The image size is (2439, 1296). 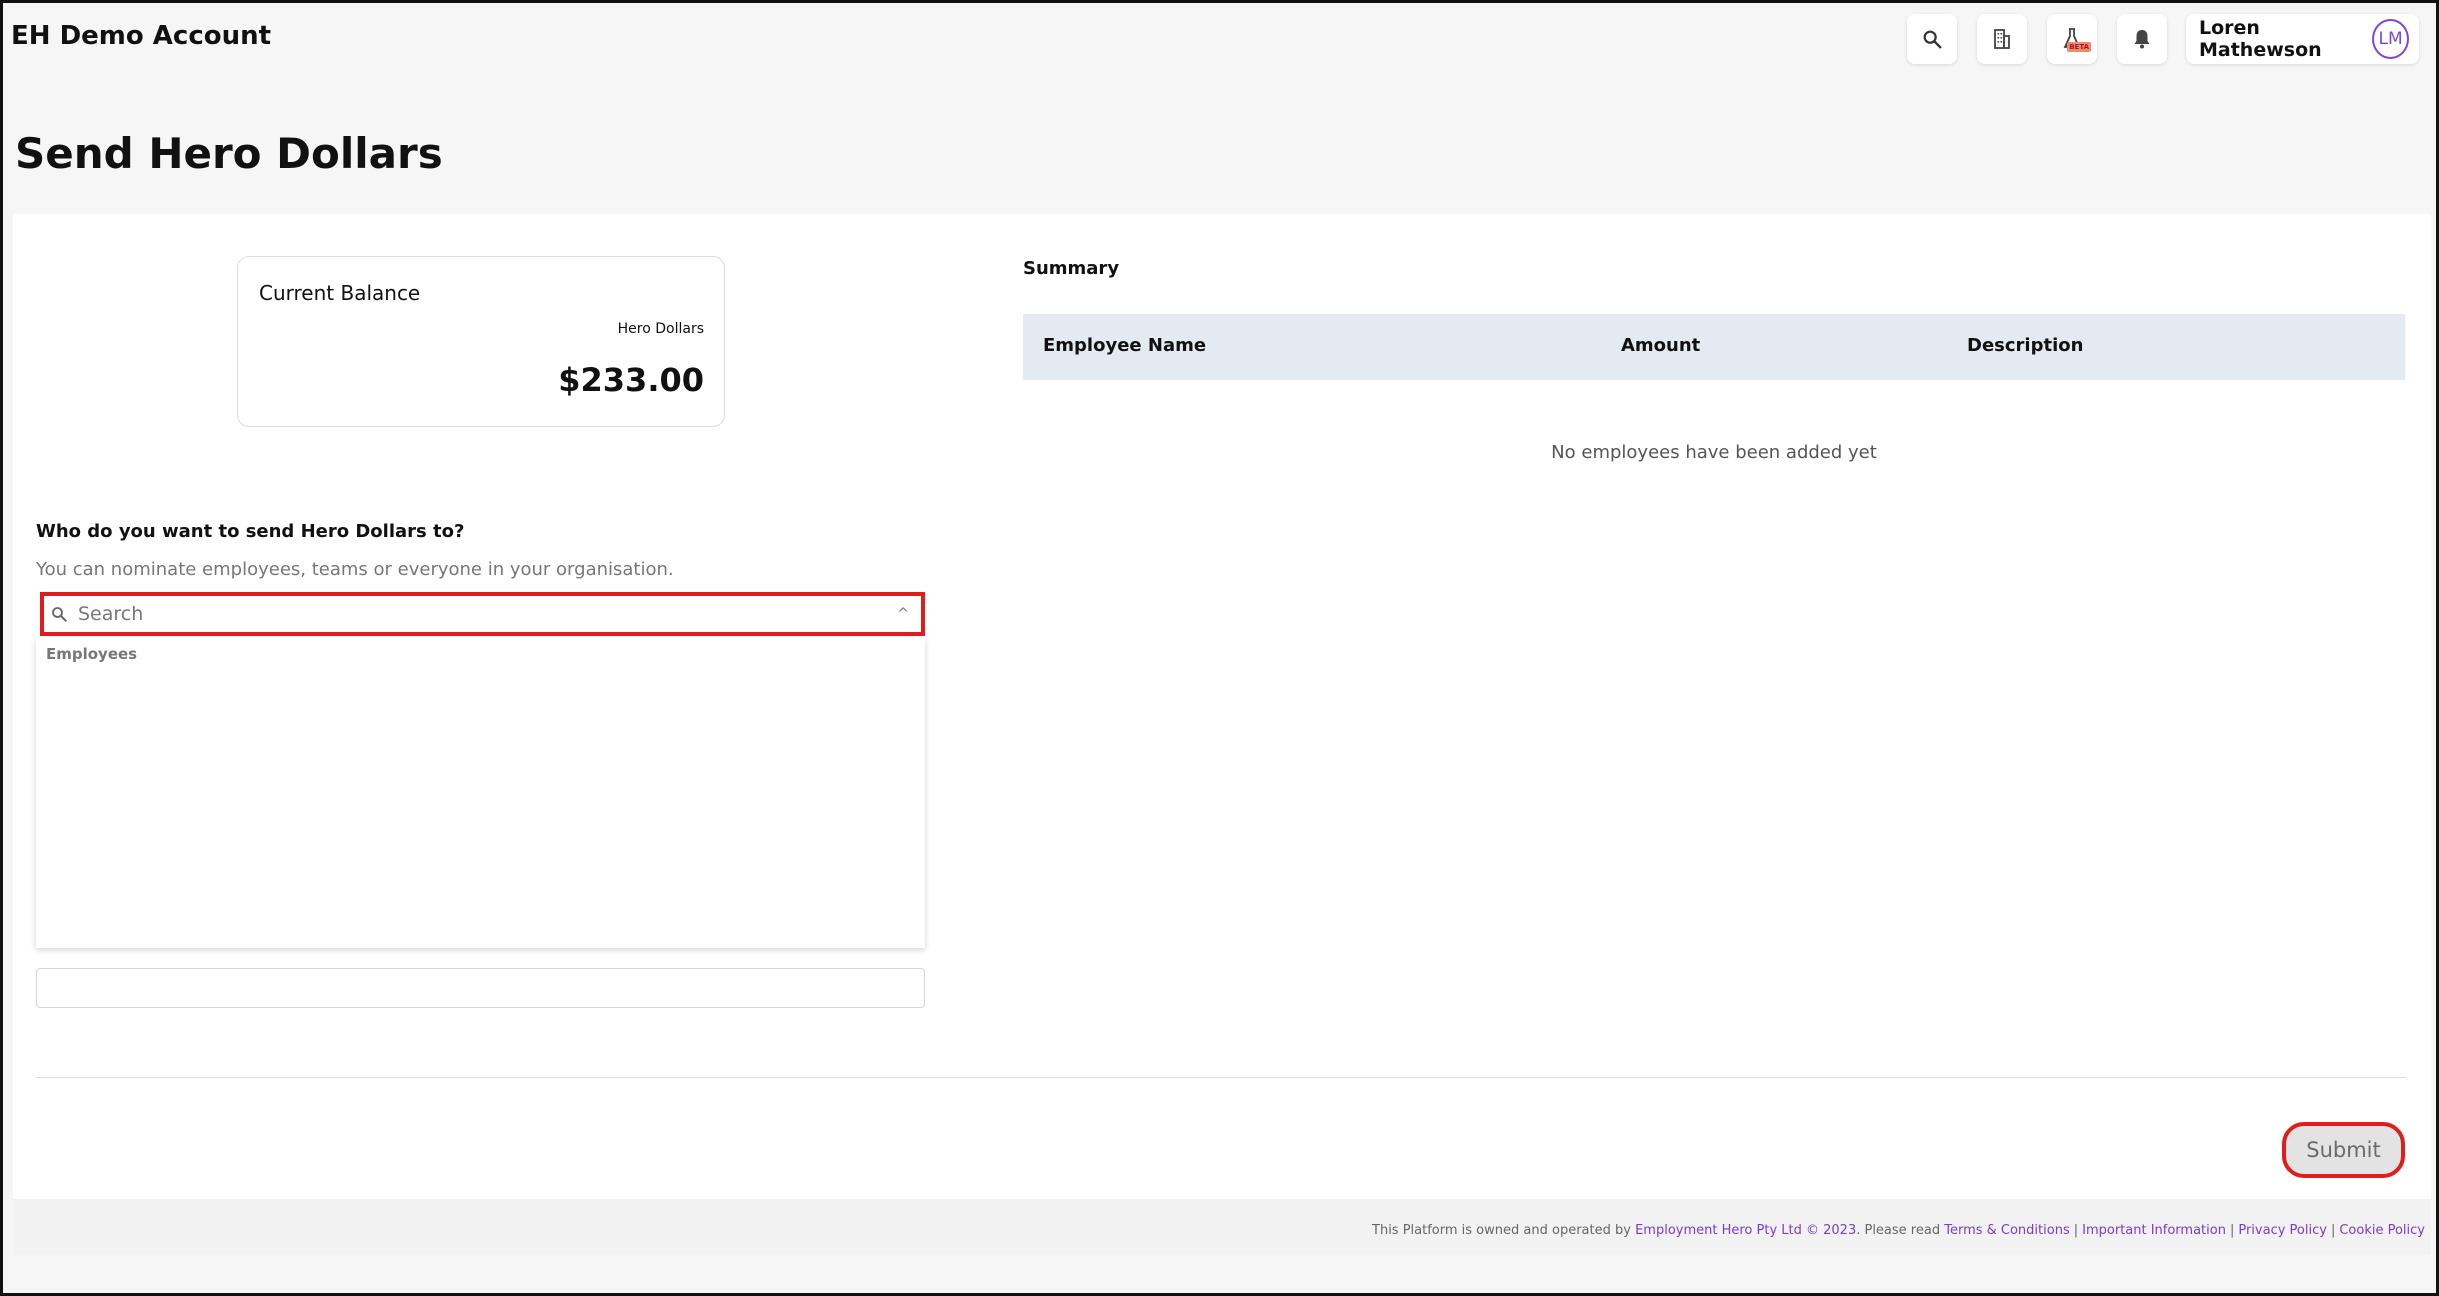 I want to click on user-name: Loren Mathewson, so click(x=2260, y=39).